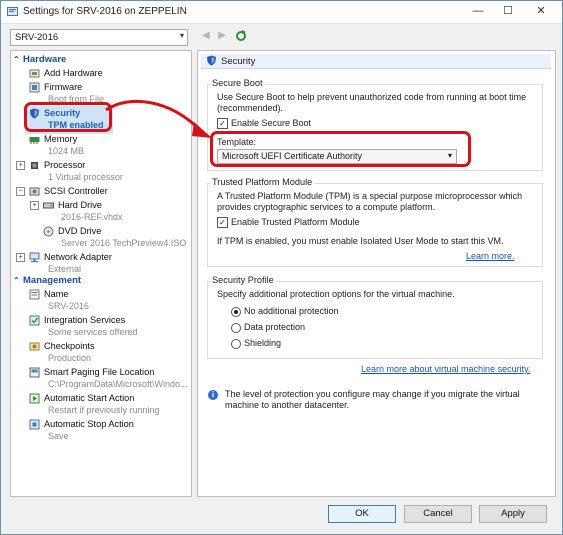  Describe the element at coordinates (376, 61) in the screenshot. I see `panel-header: Security` at that location.